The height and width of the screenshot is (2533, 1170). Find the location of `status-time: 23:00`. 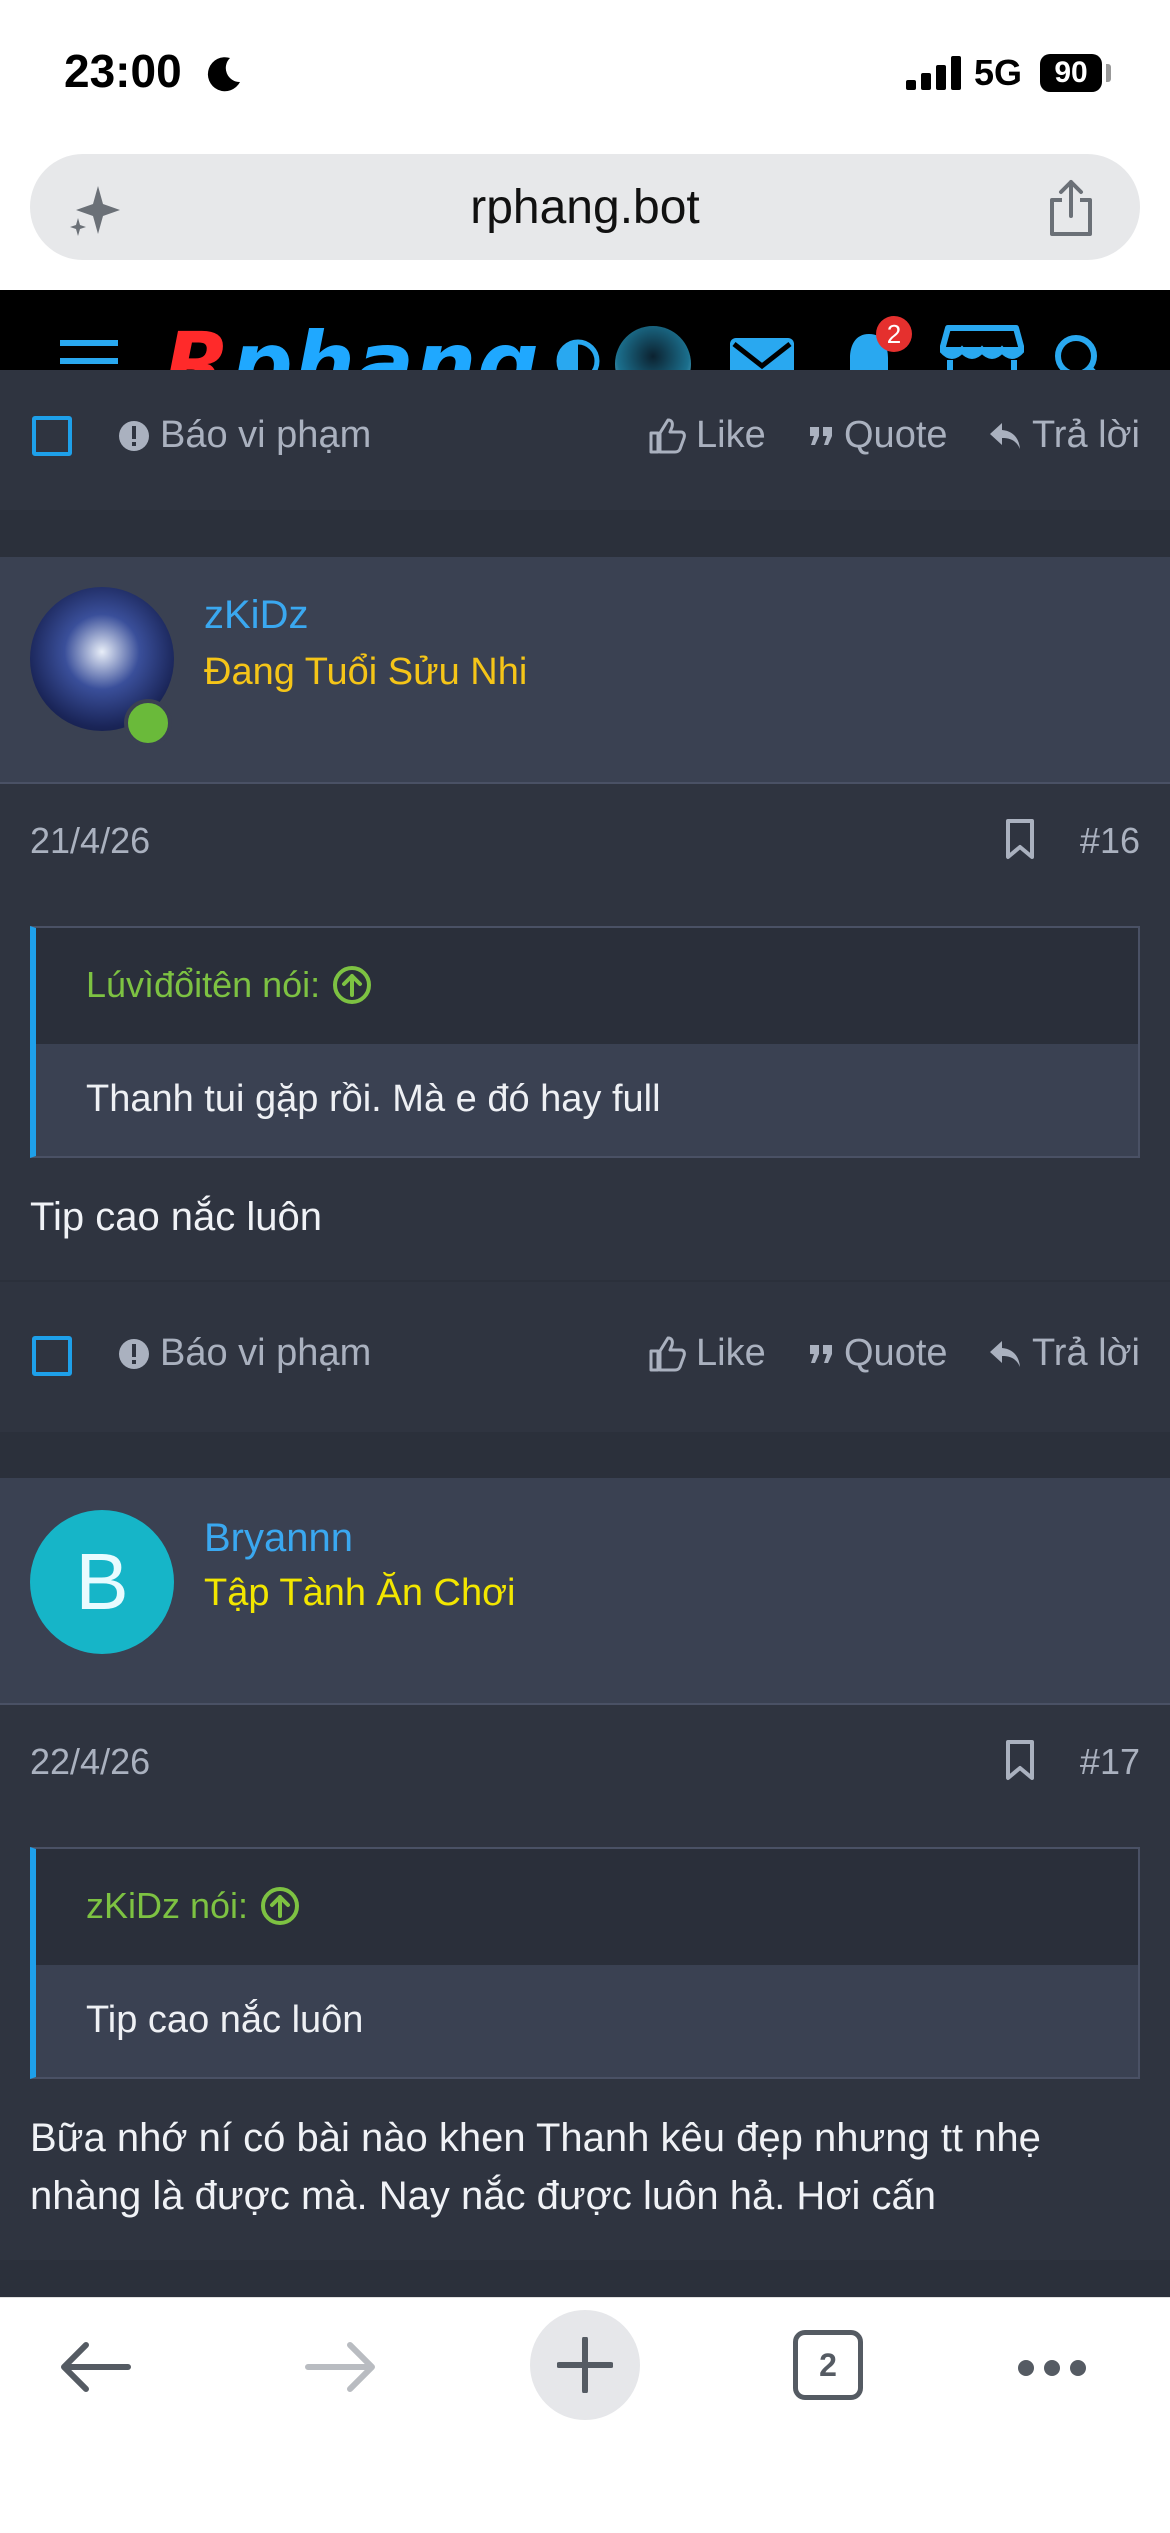

status-time: 23:00 is located at coordinates (123, 71).